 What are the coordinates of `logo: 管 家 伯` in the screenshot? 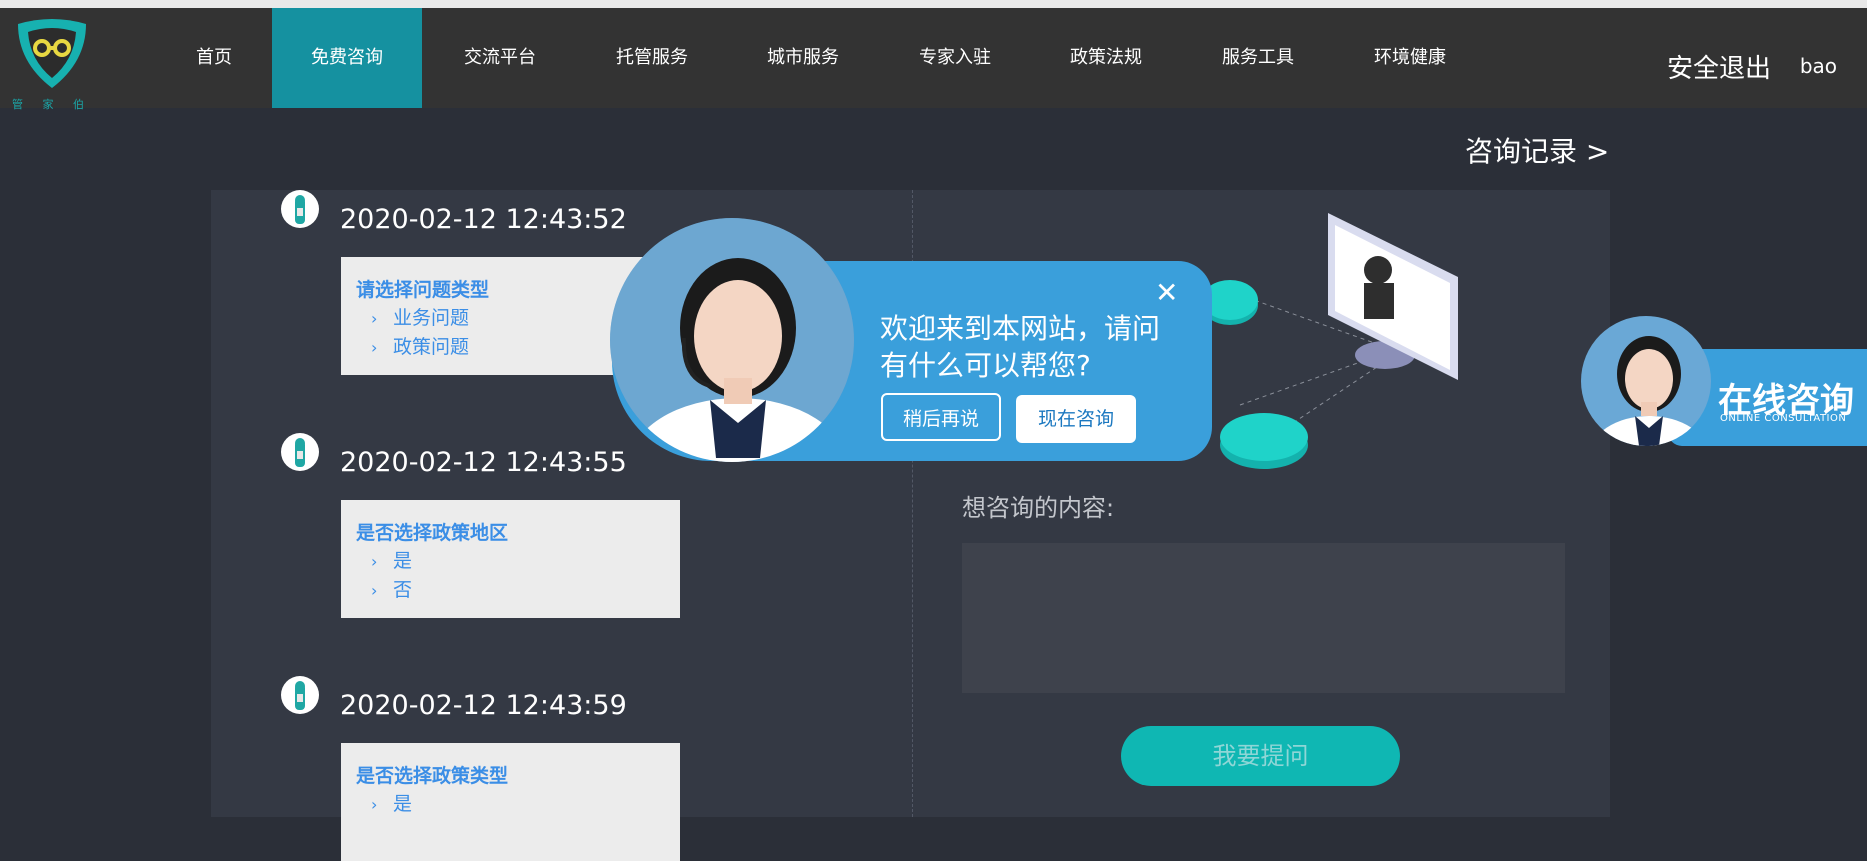 It's located at (52, 66).